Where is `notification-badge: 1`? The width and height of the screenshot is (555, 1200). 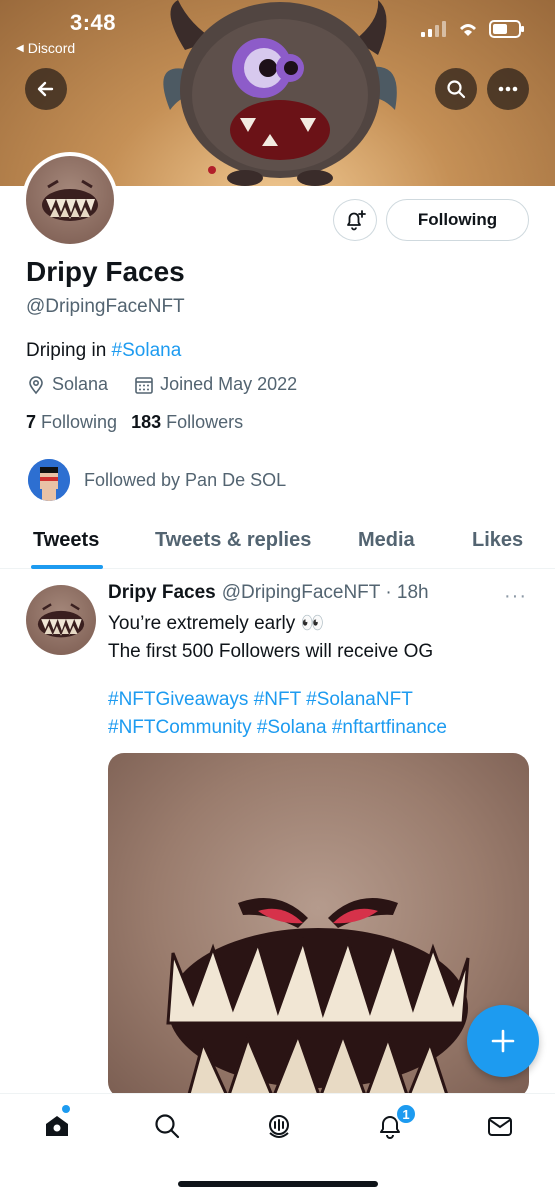 notification-badge: 1 is located at coordinates (406, 1114).